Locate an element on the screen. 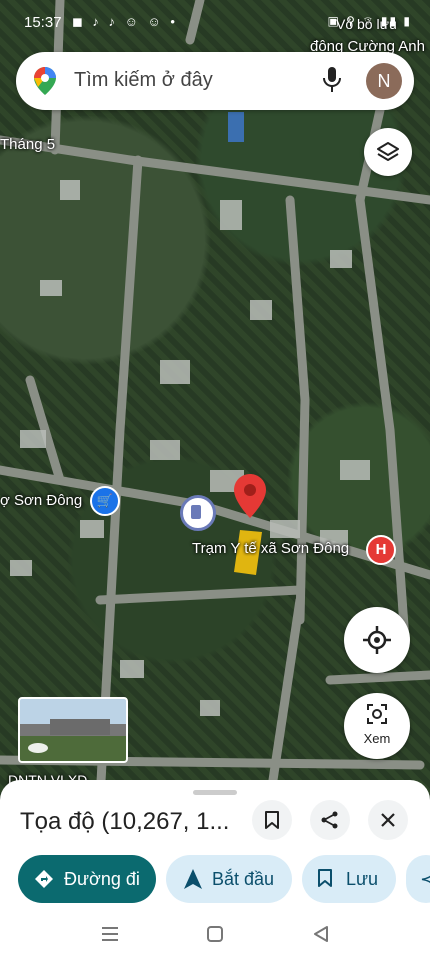 Image resolution: width=430 pixels, height=960 pixels. gas-station-icon is located at coordinates (198, 513).